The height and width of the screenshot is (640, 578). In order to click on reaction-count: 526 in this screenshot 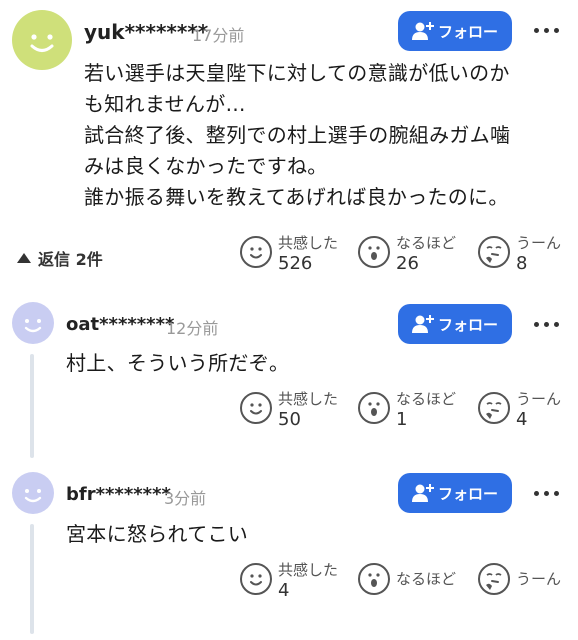, I will do `click(295, 263)`.